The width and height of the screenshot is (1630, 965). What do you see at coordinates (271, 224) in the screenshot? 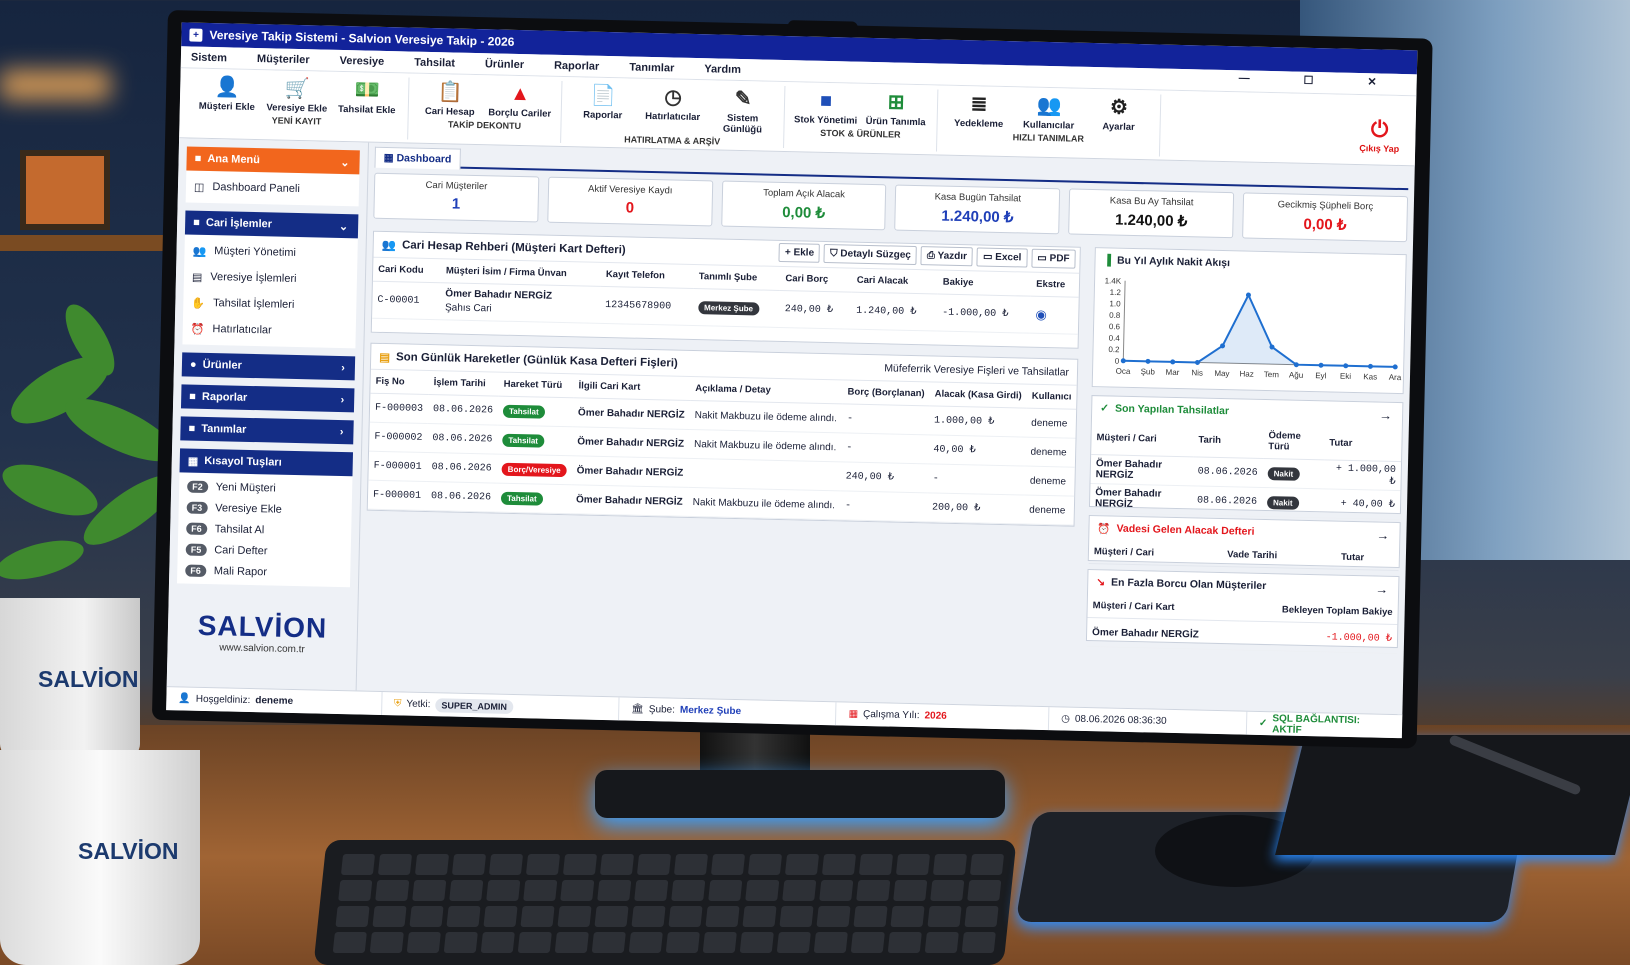
I see `sidebar-cari-islemler: ■ Cari İşlemler ⌄` at bounding box center [271, 224].